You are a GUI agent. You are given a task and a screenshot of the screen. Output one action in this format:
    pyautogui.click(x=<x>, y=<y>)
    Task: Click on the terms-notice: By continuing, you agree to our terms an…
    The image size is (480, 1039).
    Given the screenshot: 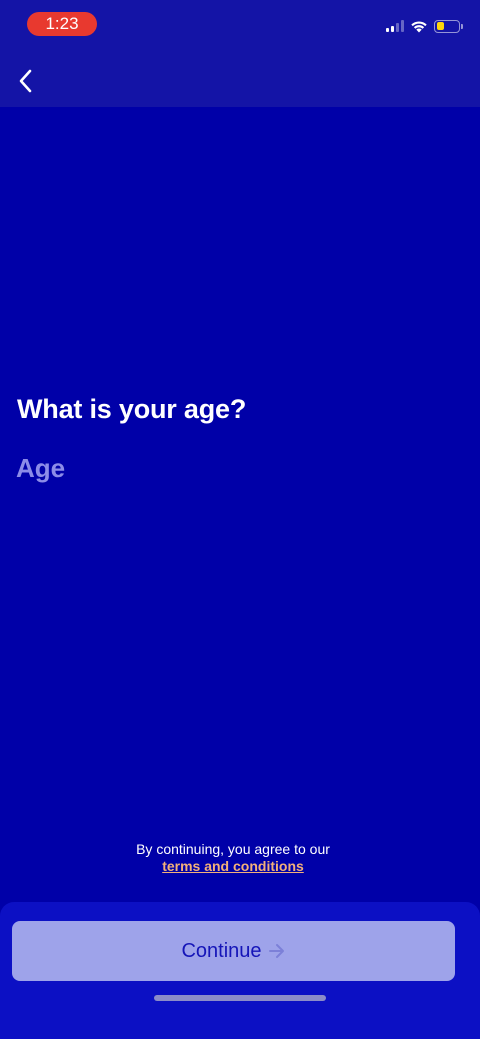 What is the action you would take?
    pyautogui.click(x=233, y=858)
    